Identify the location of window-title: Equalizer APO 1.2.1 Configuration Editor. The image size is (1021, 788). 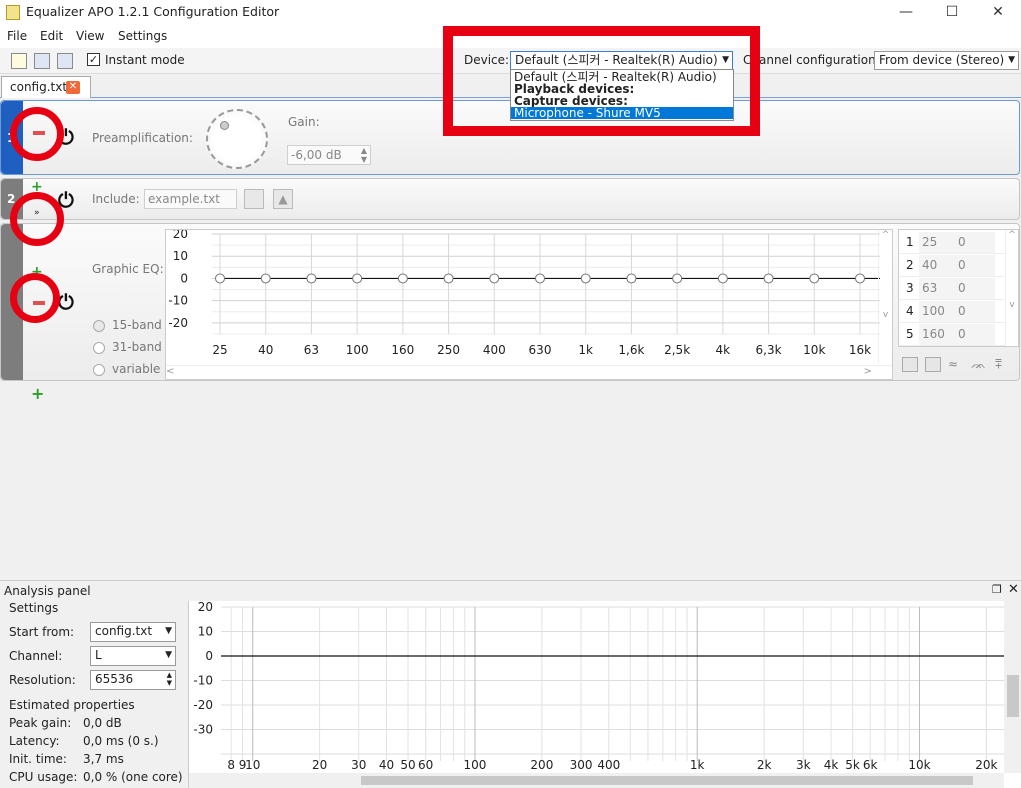
(153, 11).